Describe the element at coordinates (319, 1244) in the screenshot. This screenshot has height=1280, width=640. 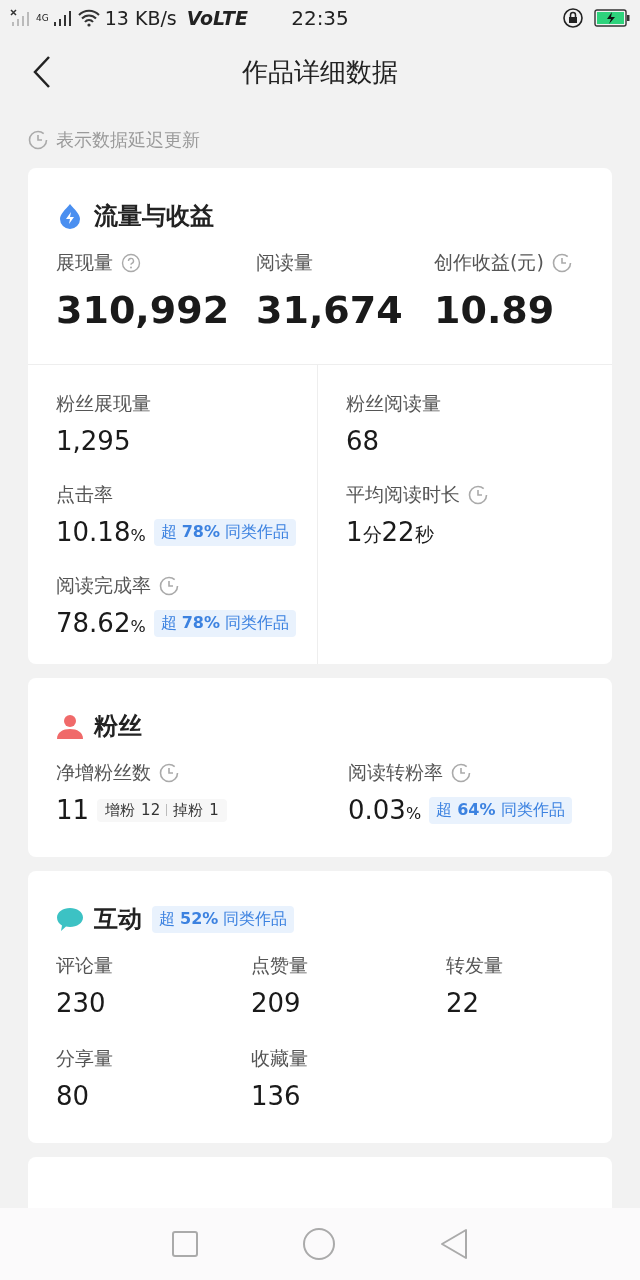
I see `home-button` at that location.